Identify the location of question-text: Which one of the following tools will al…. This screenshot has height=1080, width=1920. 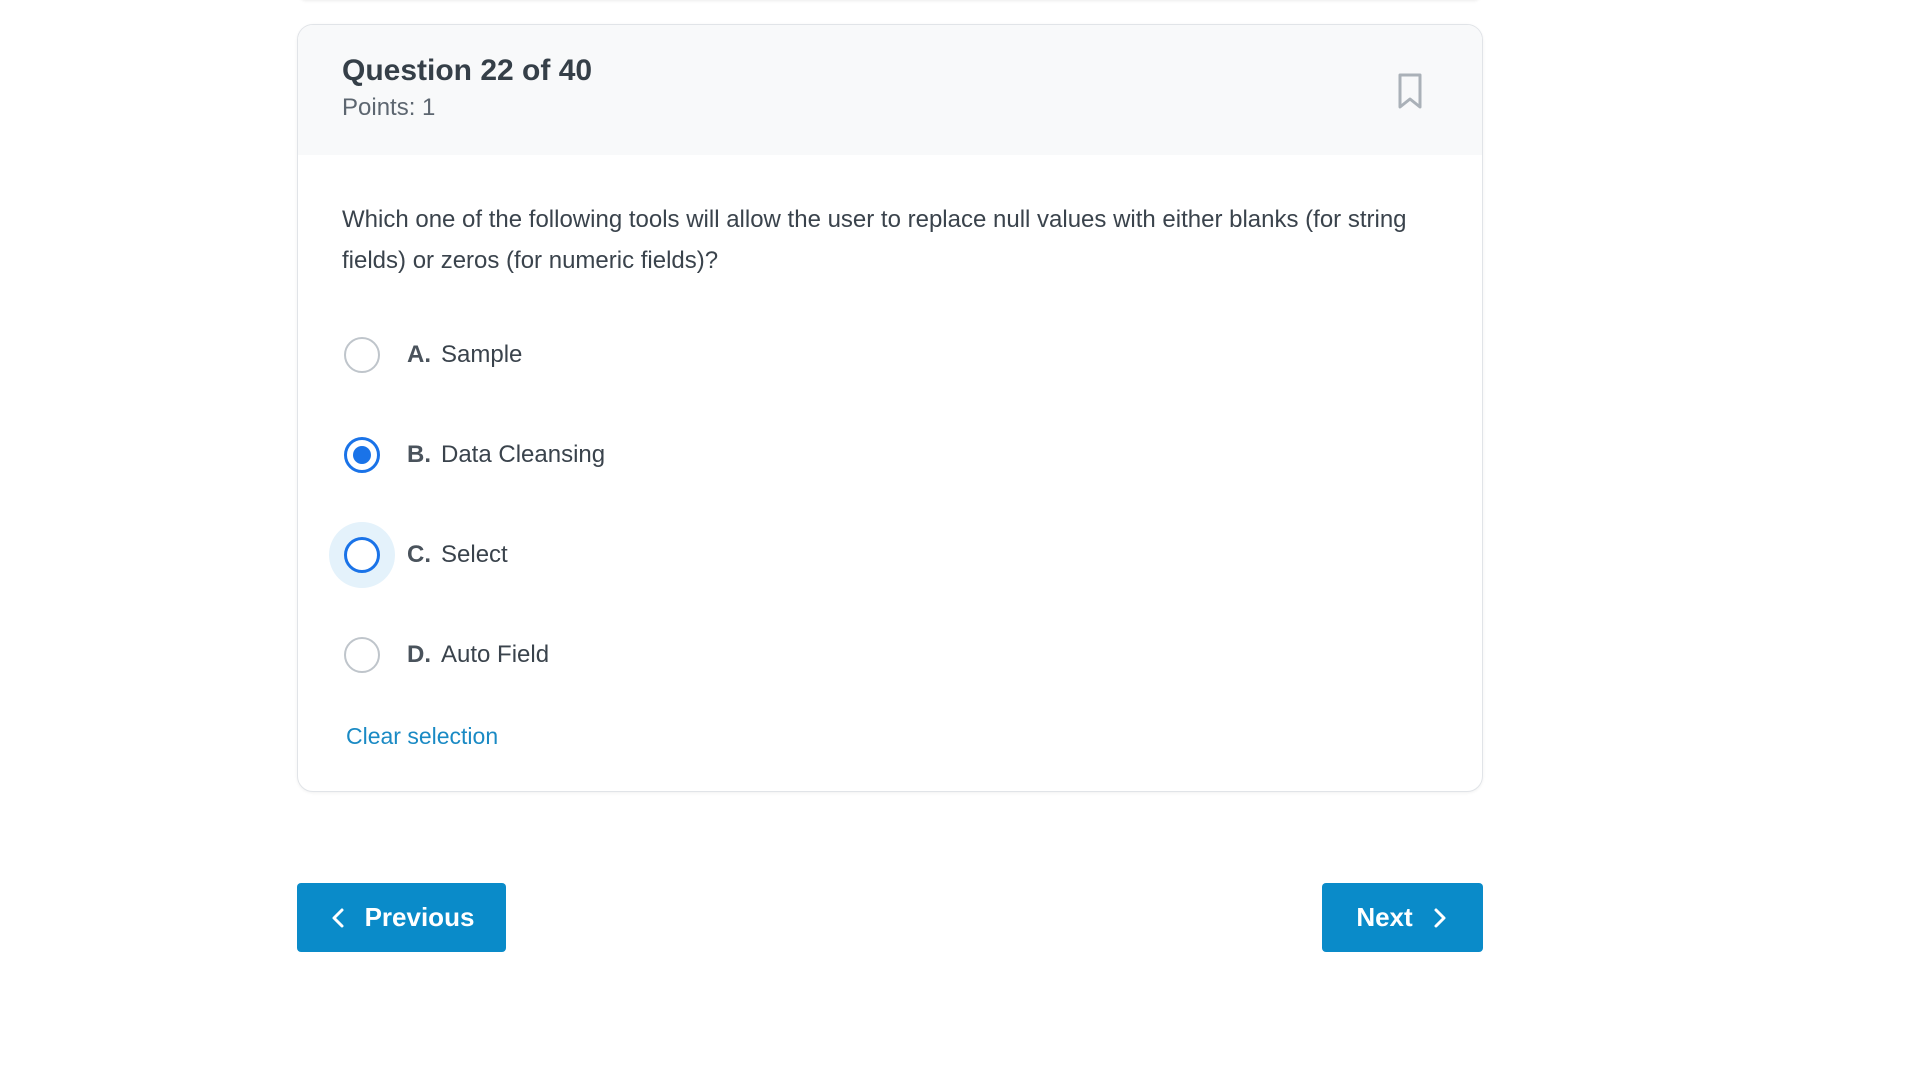
(874, 240).